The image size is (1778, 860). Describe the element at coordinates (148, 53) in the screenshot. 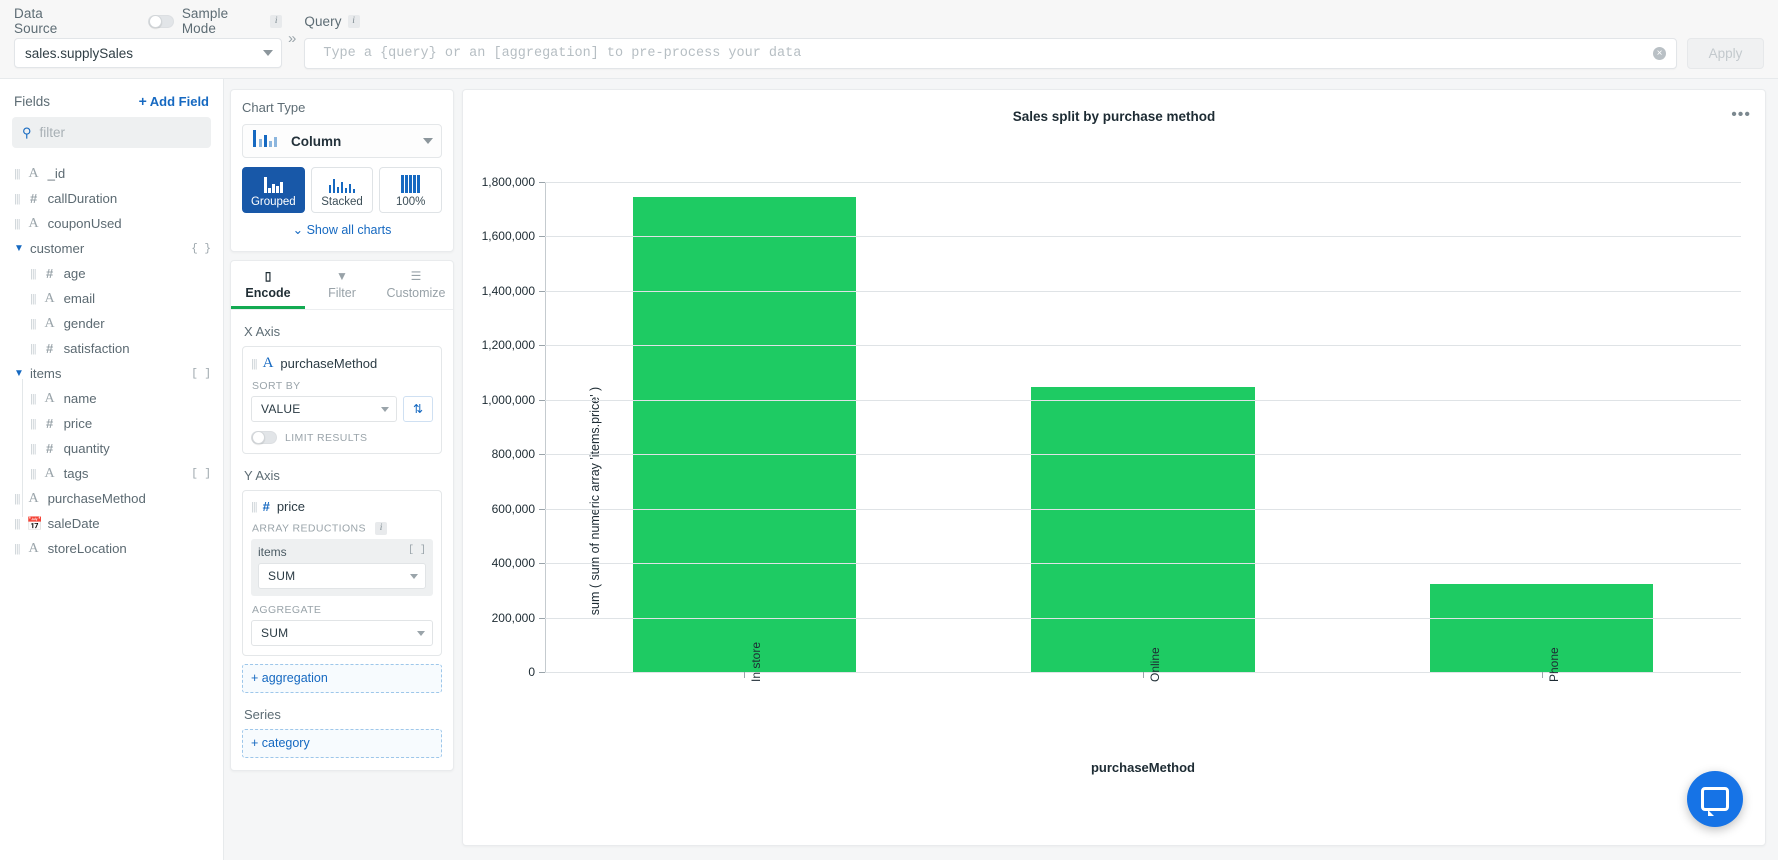

I see `data-source-select: sales.supplySales` at that location.